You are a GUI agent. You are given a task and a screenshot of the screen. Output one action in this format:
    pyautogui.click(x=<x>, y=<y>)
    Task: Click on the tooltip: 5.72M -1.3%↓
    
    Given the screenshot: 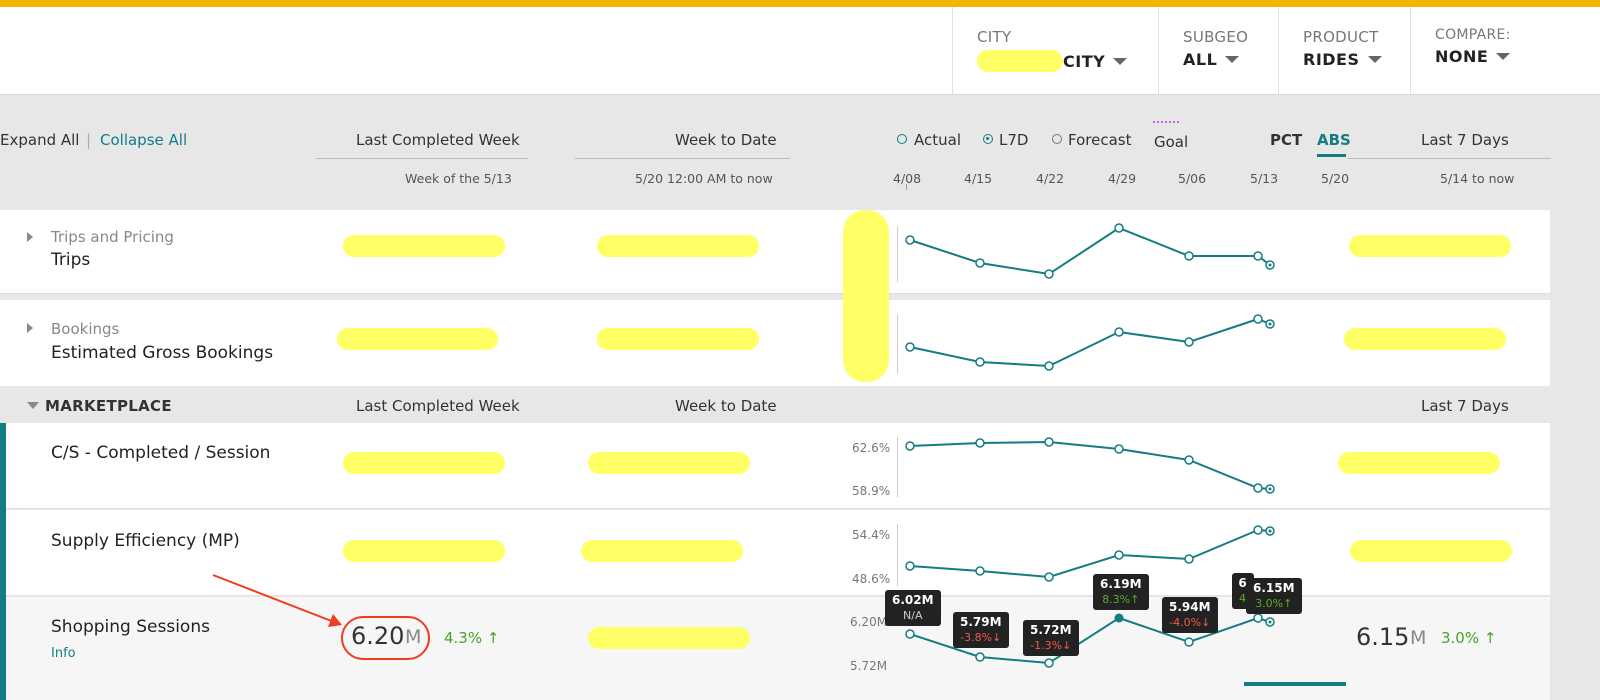 What is the action you would take?
    pyautogui.click(x=1051, y=638)
    